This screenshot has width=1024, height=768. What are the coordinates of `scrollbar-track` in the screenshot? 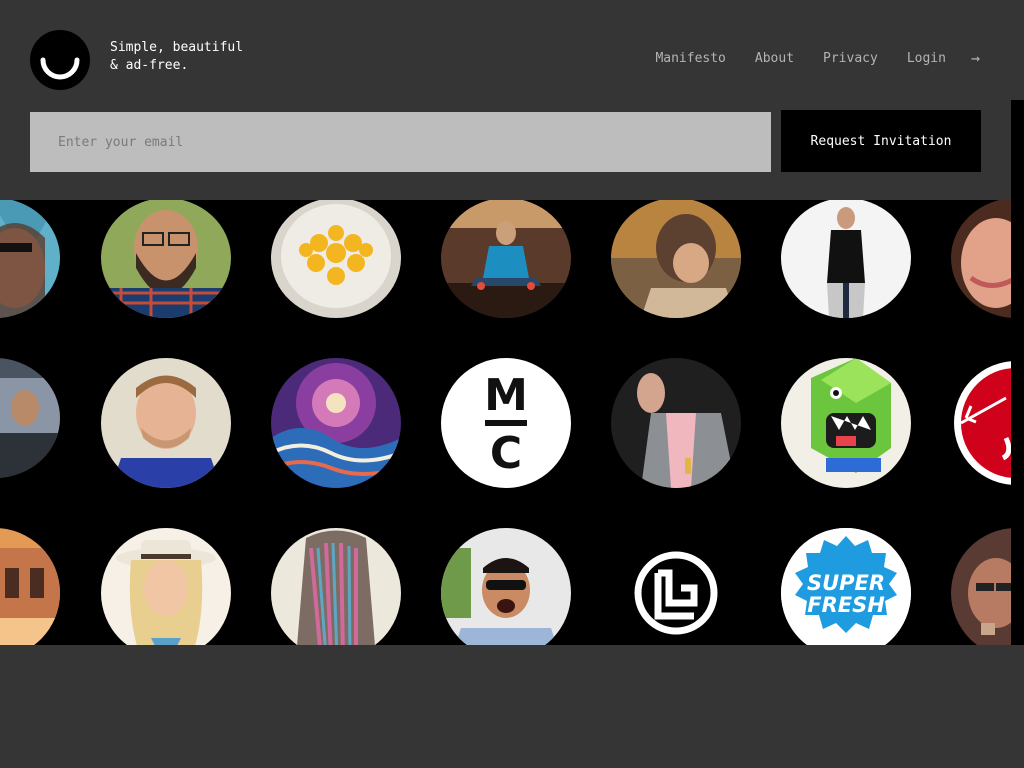 It's located at (1017, 50).